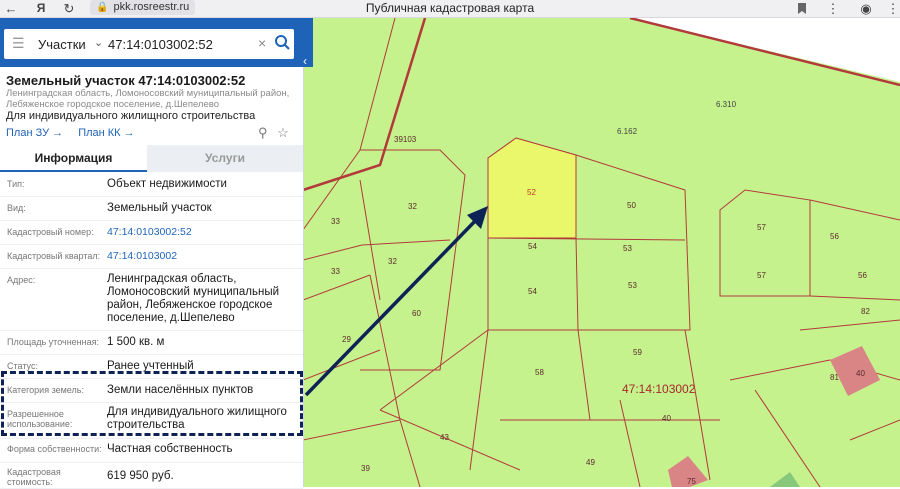  What do you see at coordinates (203, 256) in the screenshot?
I see `quarter-link: 47:14:0103002` at bounding box center [203, 256].